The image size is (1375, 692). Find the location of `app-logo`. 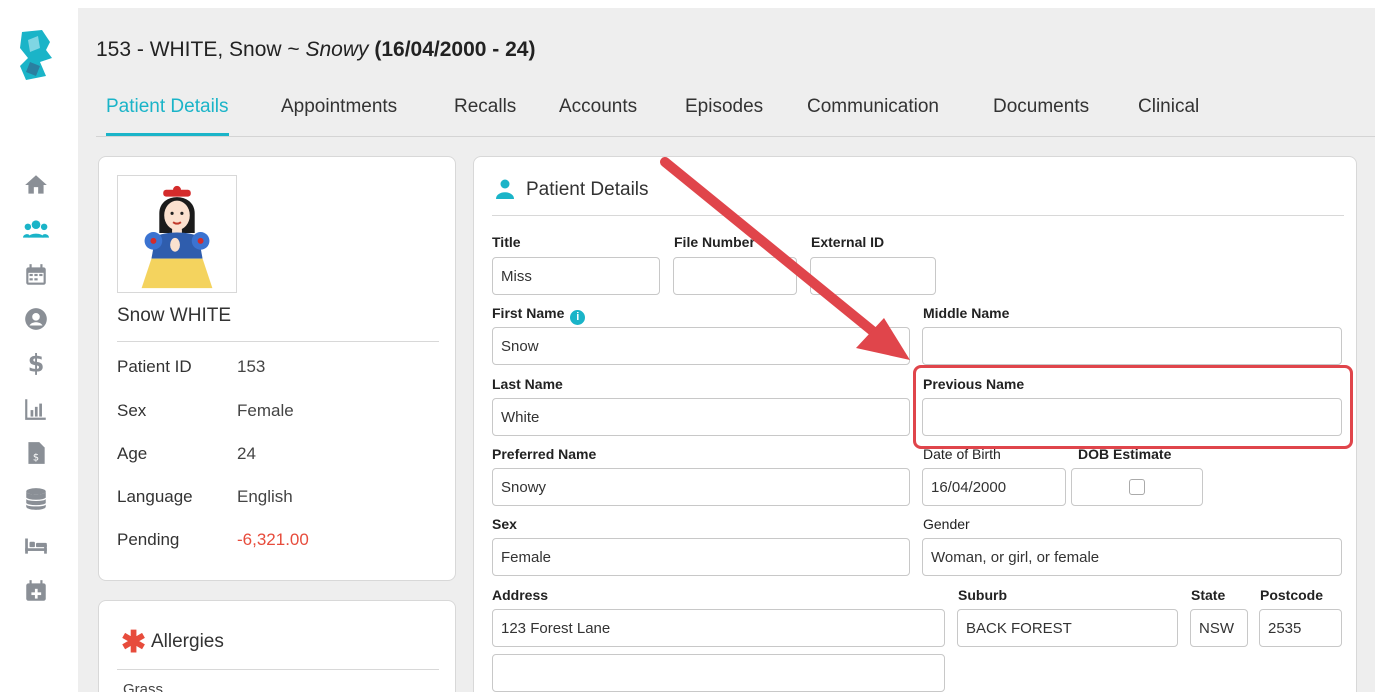

app-logo is located at coordinates (36, 55).